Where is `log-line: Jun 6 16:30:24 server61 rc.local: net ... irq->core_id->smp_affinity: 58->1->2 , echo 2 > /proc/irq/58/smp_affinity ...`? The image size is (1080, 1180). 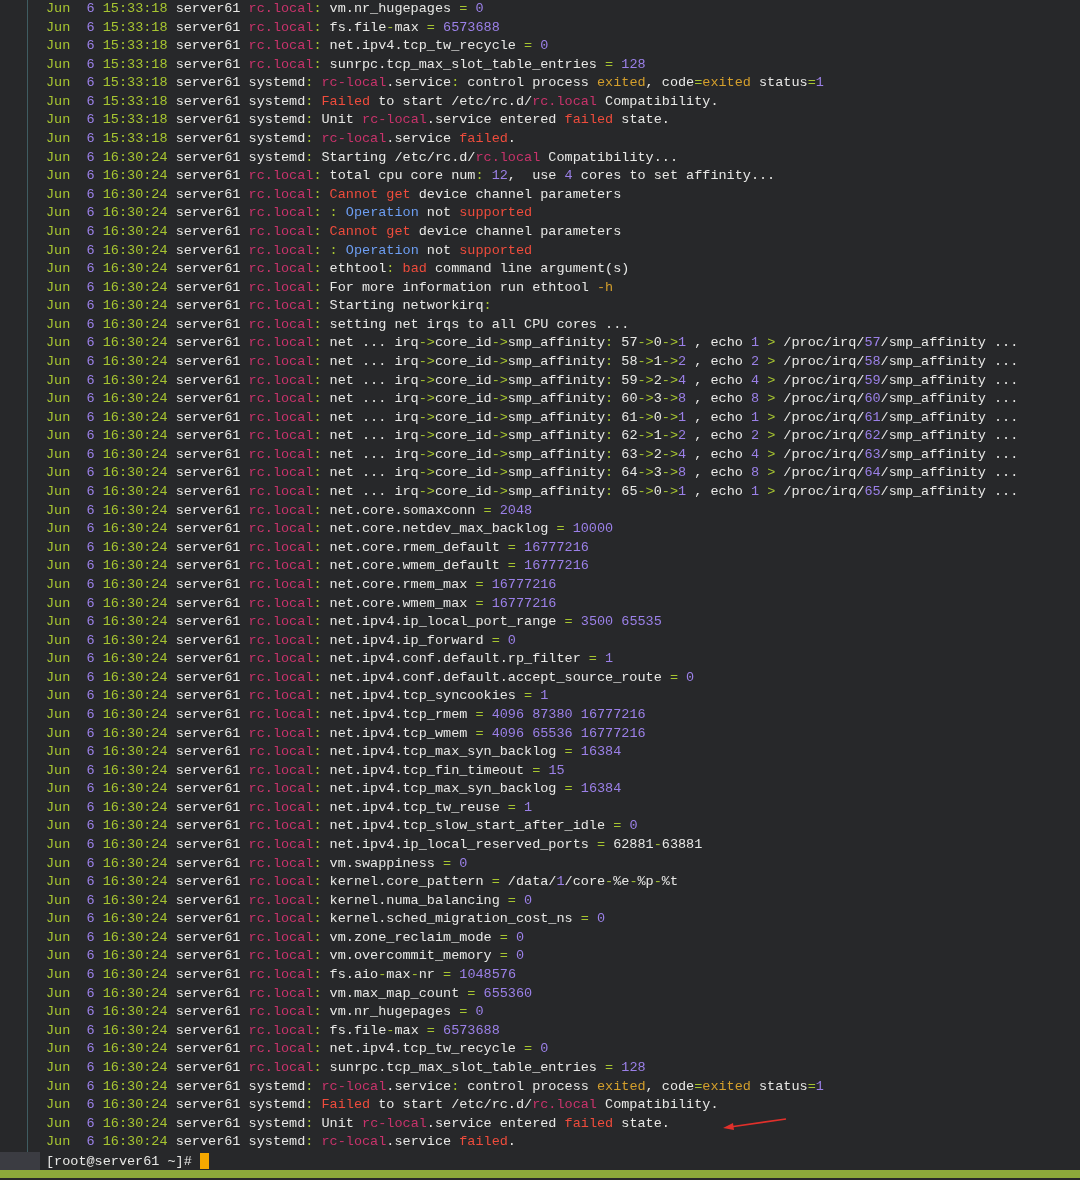
log-line: Jun 6 16:30:24 server61 rc.local: net ... irq->core_id->smp_affinity: 58->1->2 , echo 2 > /proc/irq/58/smp_affinity ... is located at coordinates (532, 362).